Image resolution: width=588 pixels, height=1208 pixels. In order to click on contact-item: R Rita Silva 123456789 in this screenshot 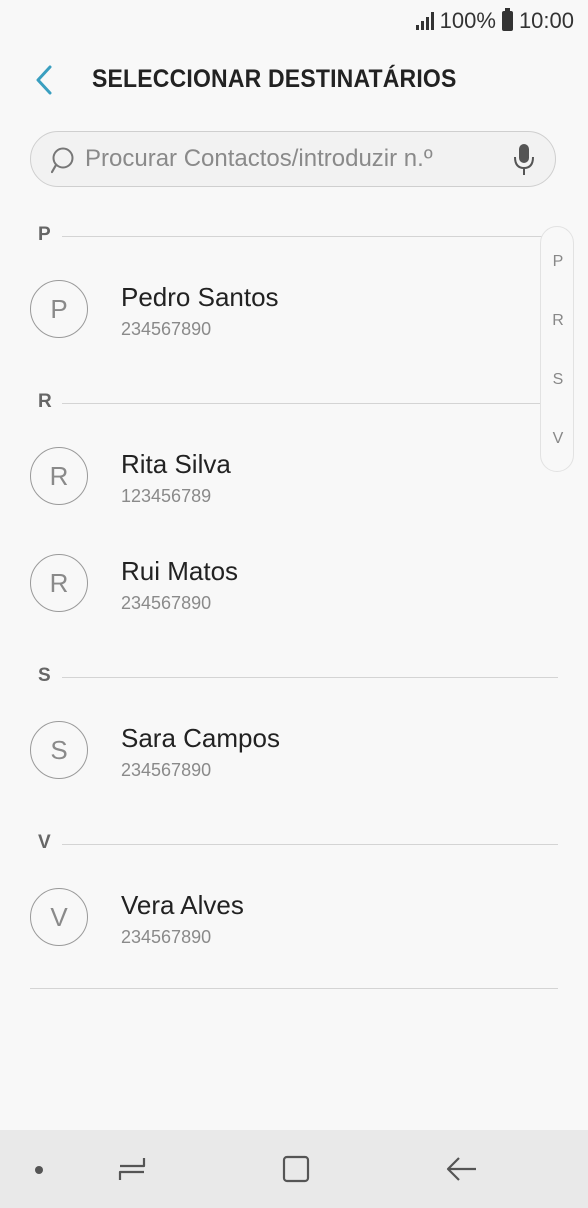, I will do `click(270, 497)`.